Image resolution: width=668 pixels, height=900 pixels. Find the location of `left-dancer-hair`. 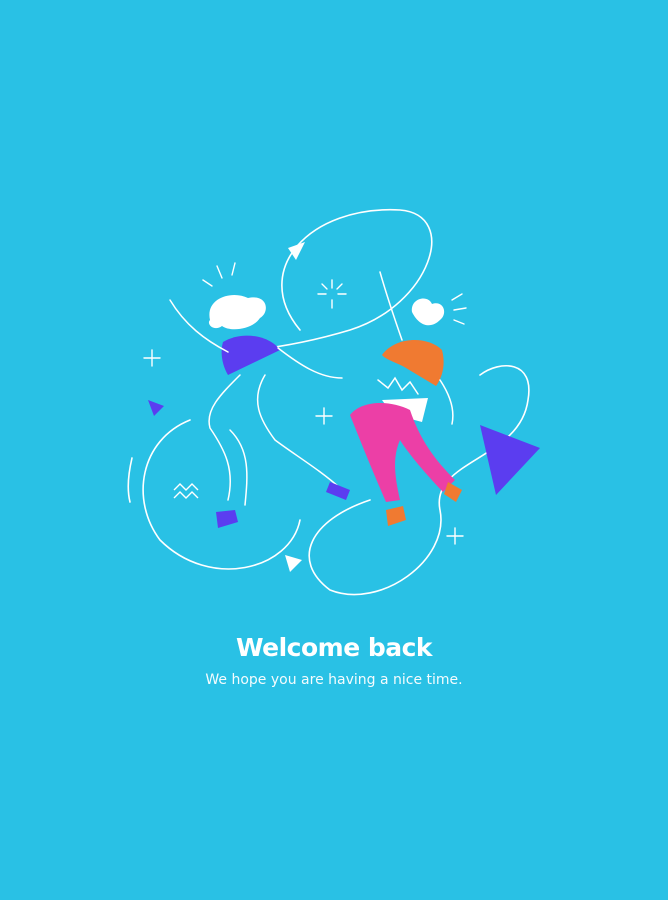

left-dancer-hair is located at coordinates (237, 312).